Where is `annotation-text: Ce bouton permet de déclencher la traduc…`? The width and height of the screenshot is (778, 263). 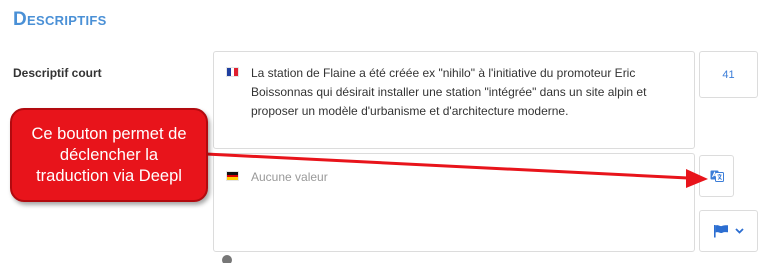
annotation-text: Ce bouton permet de déclencher la traduc… is located at coordinates (109, 154).